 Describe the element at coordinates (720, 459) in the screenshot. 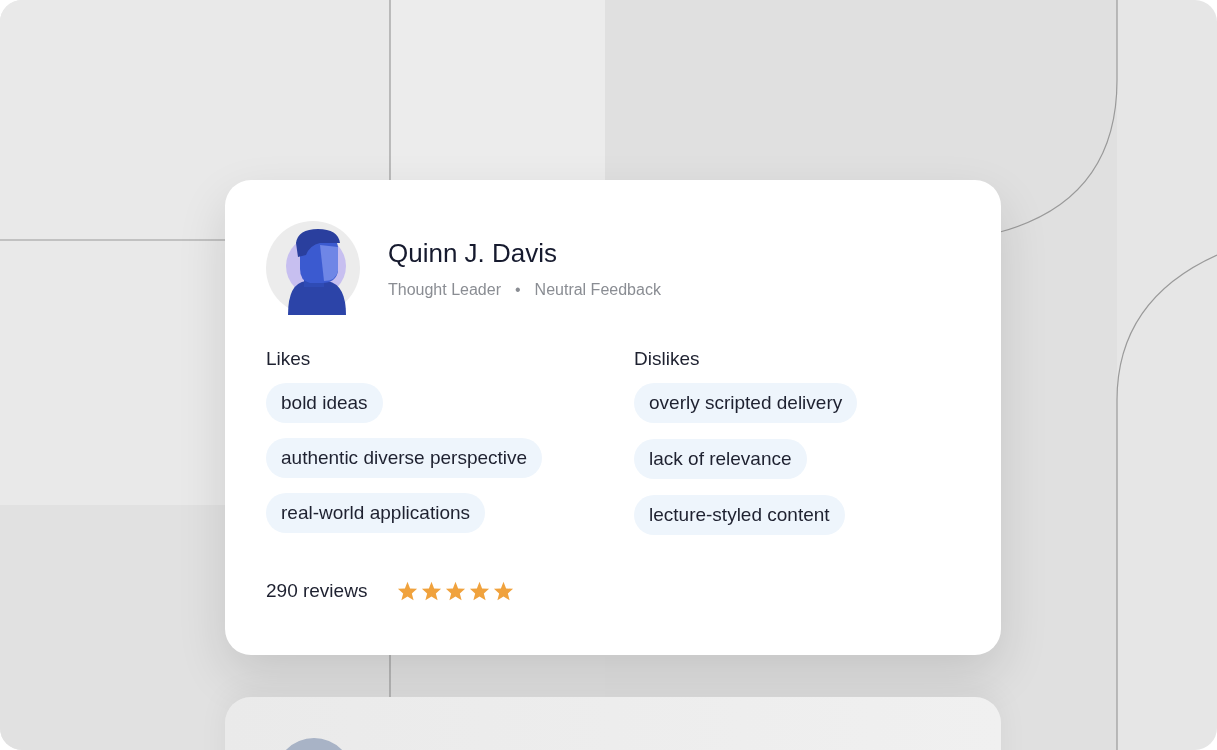

I see `tag: lack of relevance` at that location.